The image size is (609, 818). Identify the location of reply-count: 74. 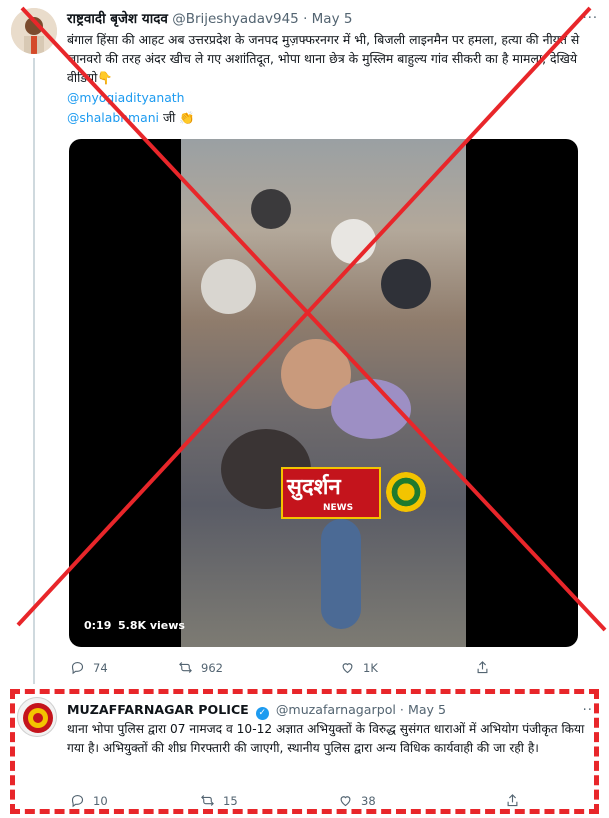
(100, 667).